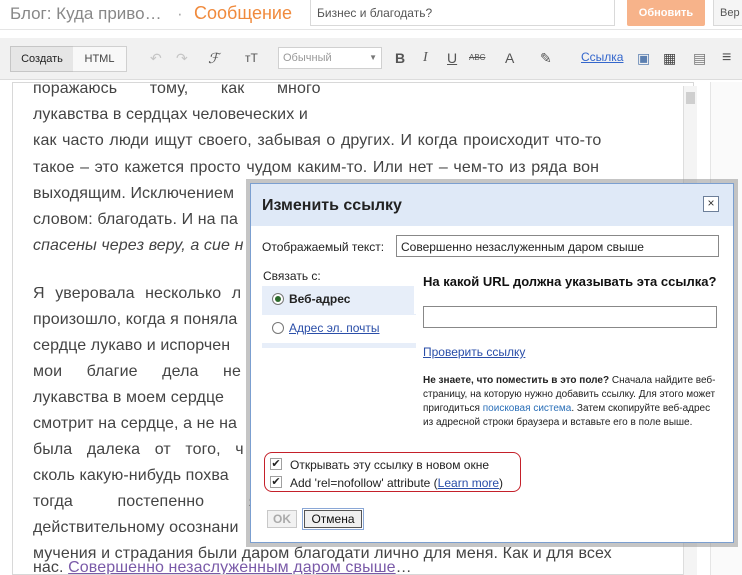  I want to click on post-kind-label: Сообщение, so click(243, 13).